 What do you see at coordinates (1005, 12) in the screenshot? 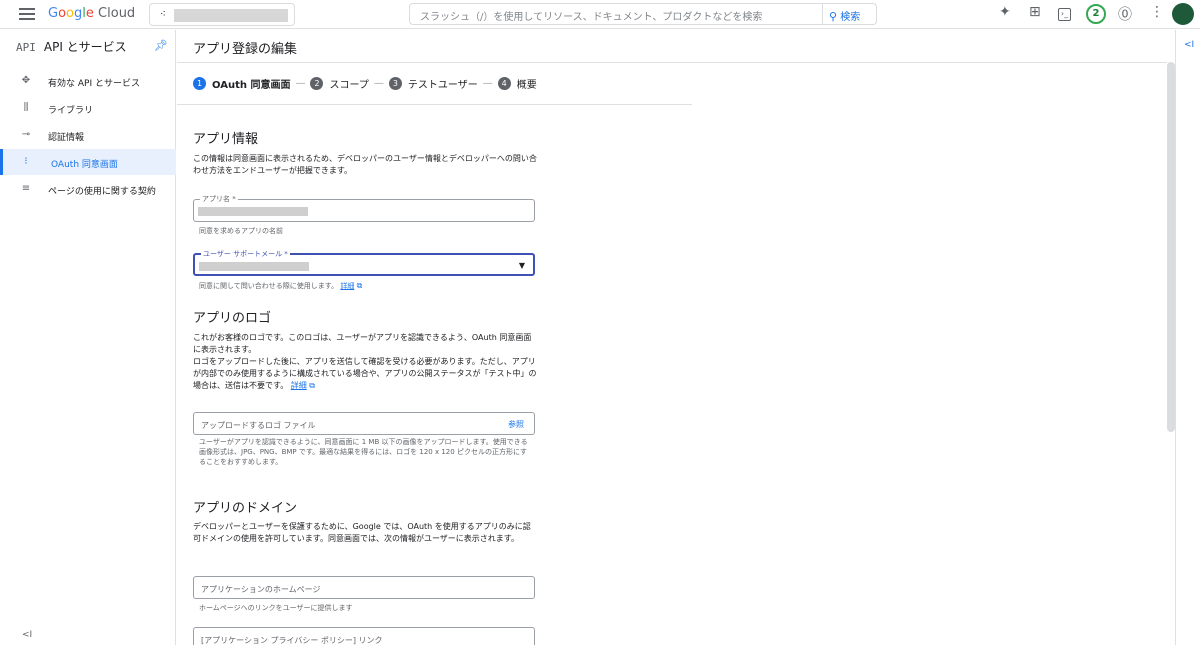
I see `gemini-sparkle-icon: ✦` at bounding box center [1005, 12].